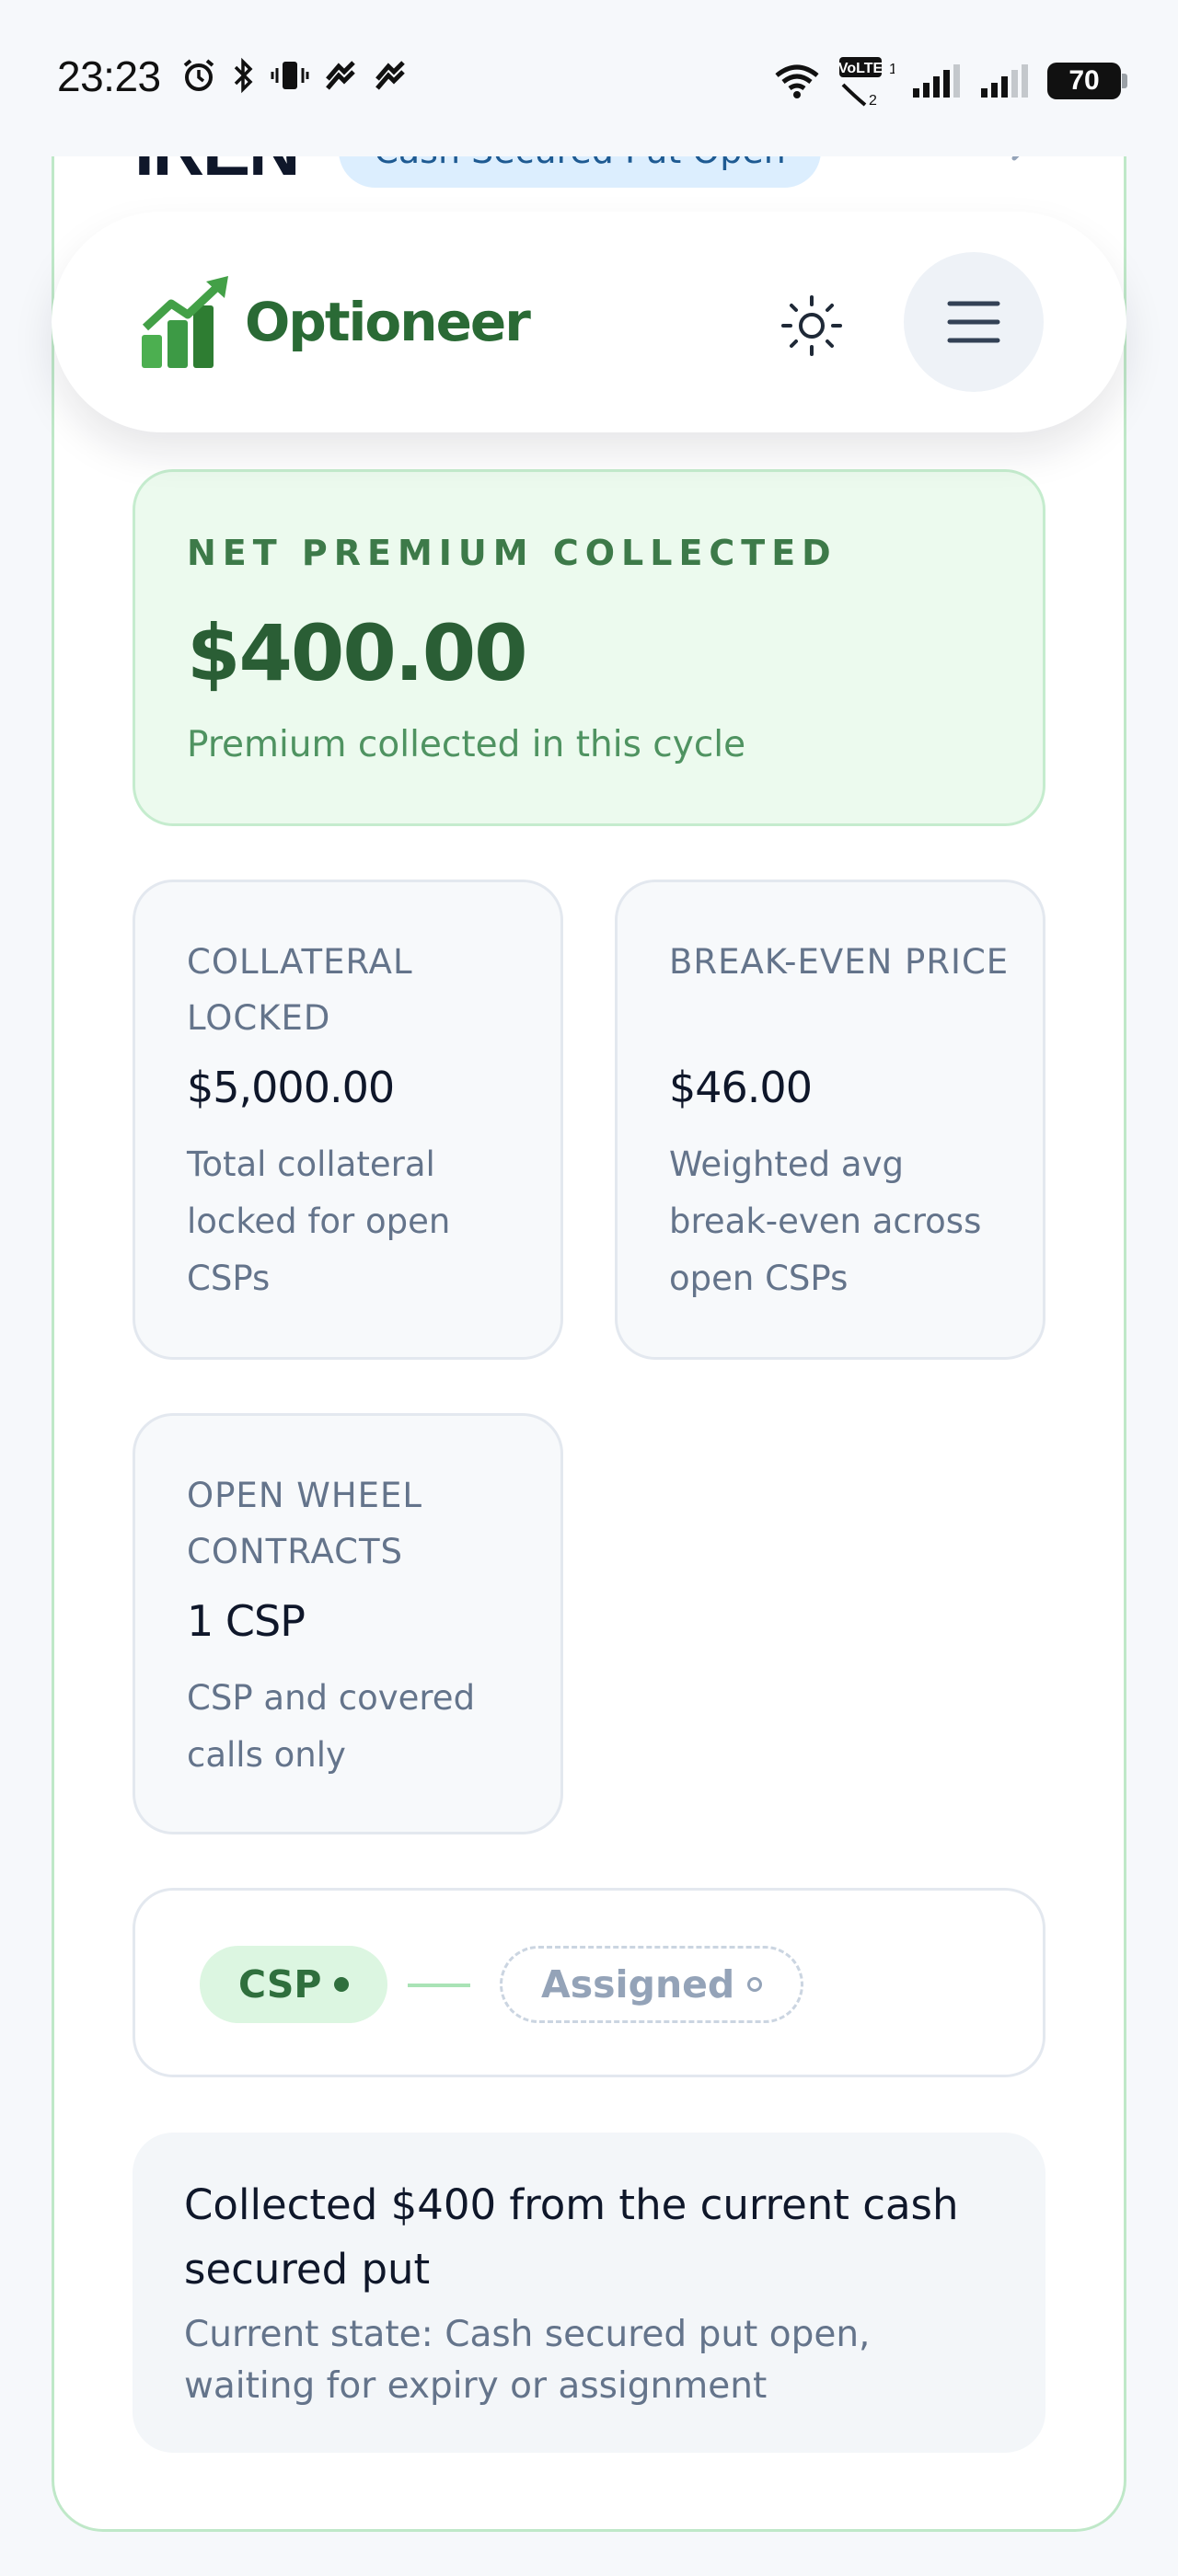 The height and width of the screenshot is (2576, 1178). I want to click on app-logo: Optioneer, so click(335, 322).